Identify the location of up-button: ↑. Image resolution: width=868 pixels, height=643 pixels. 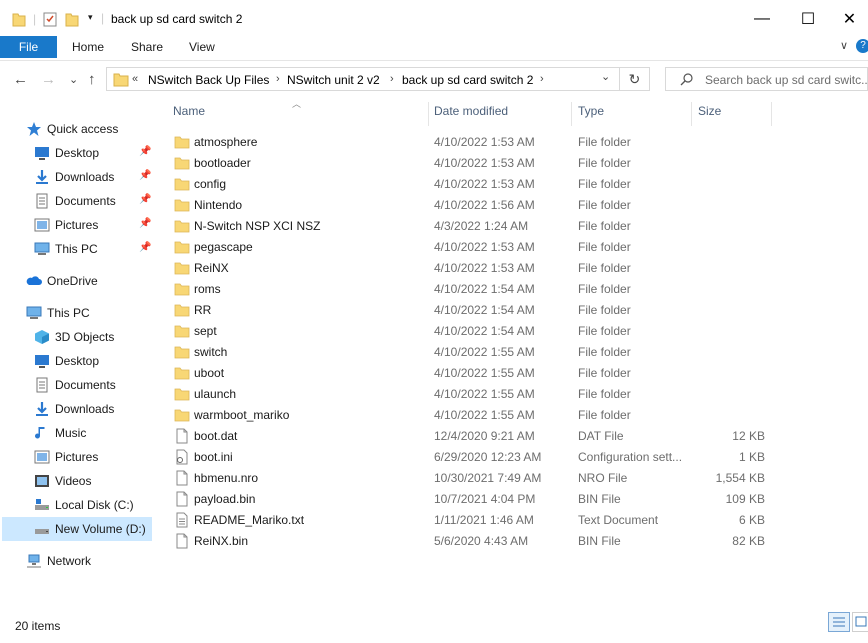
(92, 79).